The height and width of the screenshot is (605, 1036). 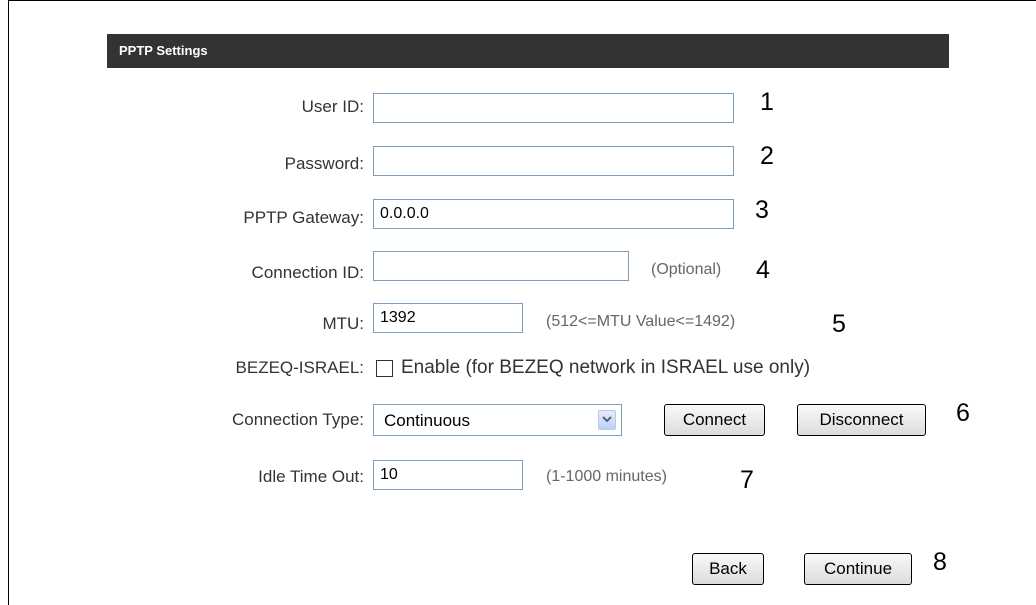 I want to click on disconnect-button: Disconnect, so click(x=861, y=420).